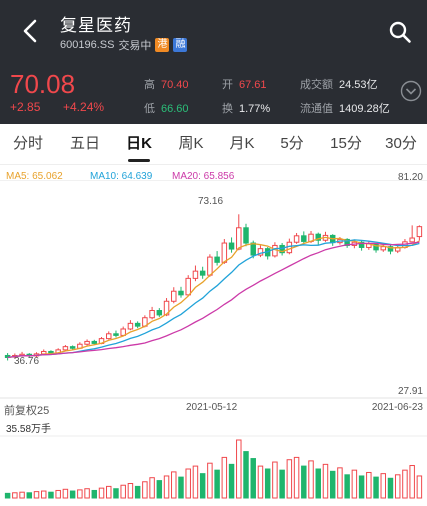 The width and height of the screenshot is (427, 506). I want to click on margin-badge: 融, so click(180, 45).